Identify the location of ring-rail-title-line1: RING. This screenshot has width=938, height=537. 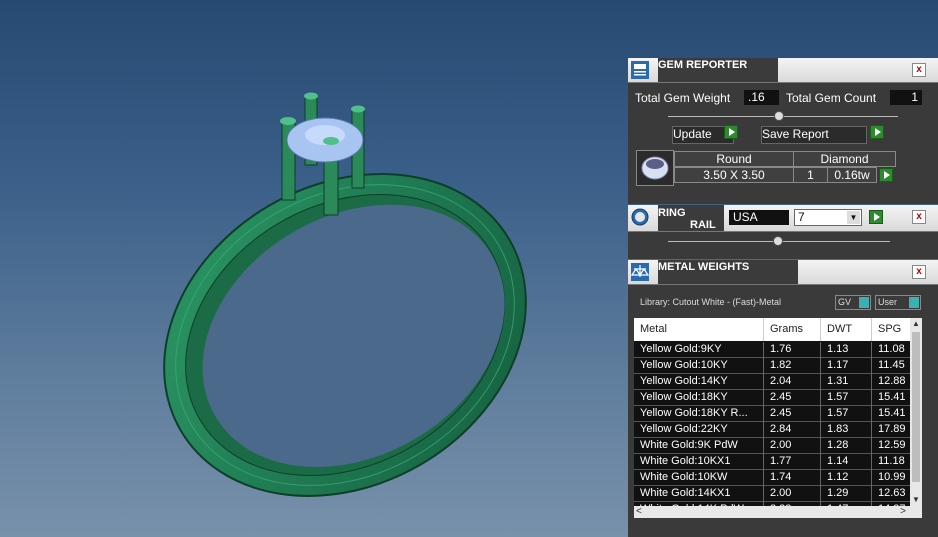
(672, 213).